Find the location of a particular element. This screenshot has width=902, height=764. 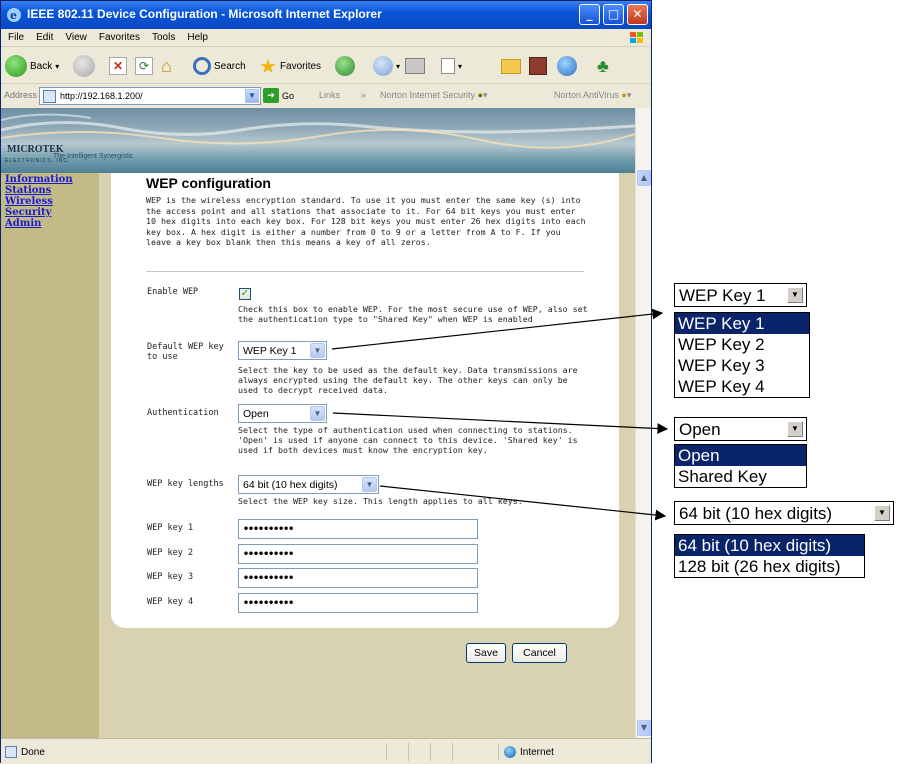

sidebar-item-security: Security is located at coordinates (50, 212).